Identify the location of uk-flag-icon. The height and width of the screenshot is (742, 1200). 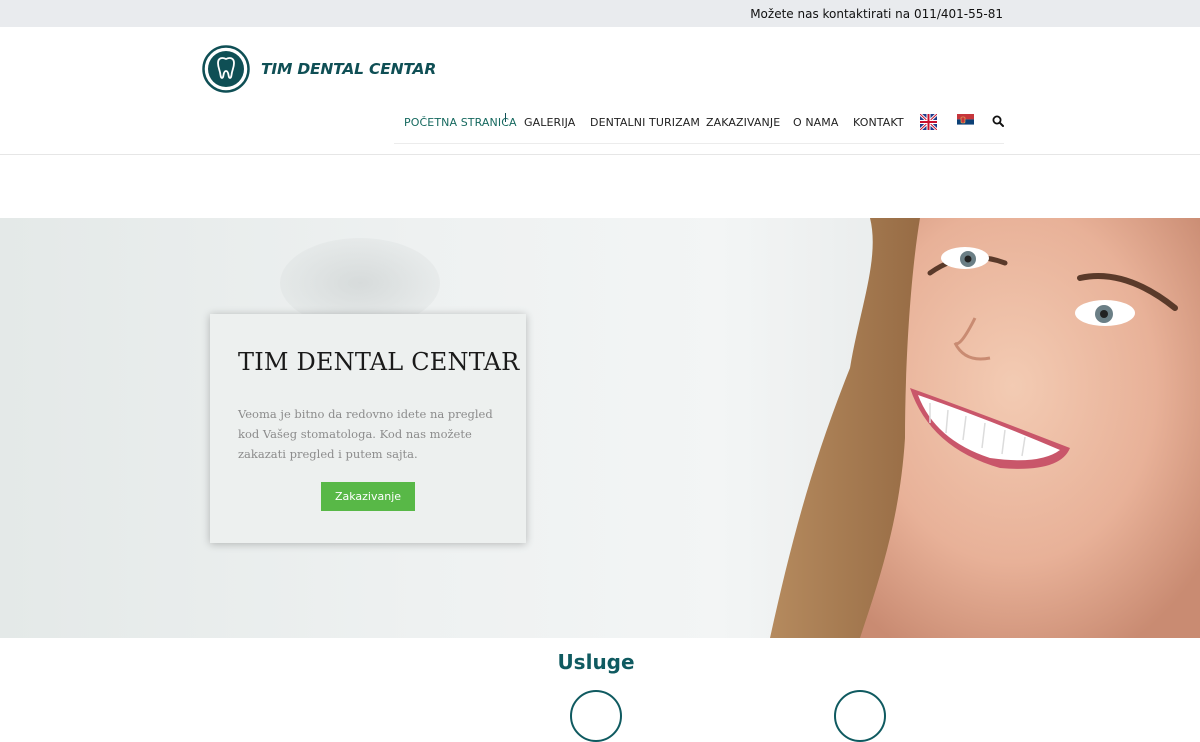
(928, 122).